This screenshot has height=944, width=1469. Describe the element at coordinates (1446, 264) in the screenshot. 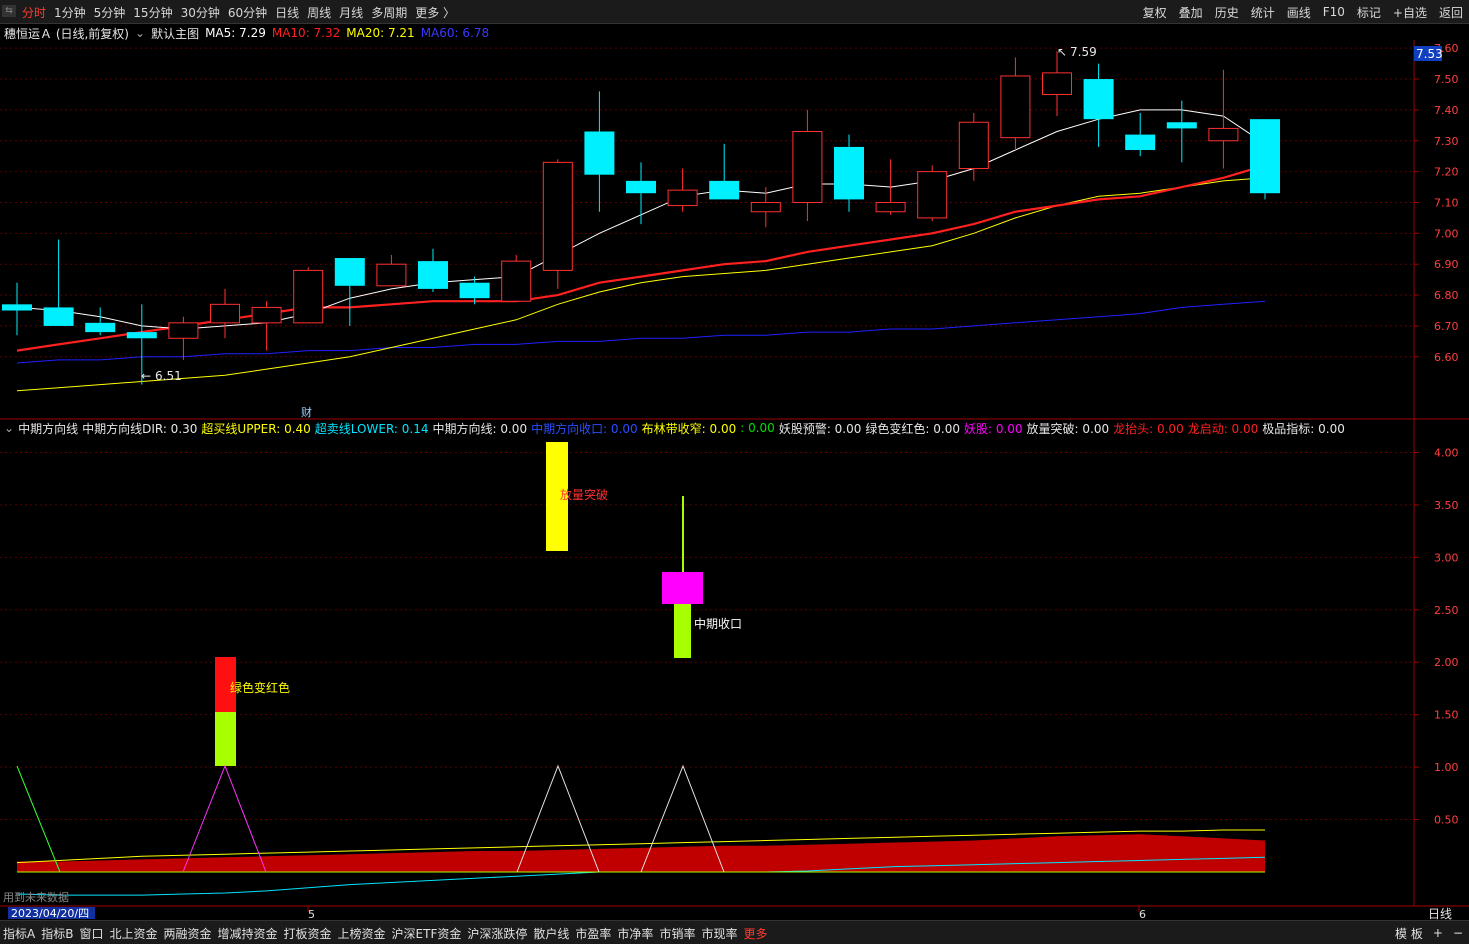

I see `price-tick-label: 6.90` at that location.